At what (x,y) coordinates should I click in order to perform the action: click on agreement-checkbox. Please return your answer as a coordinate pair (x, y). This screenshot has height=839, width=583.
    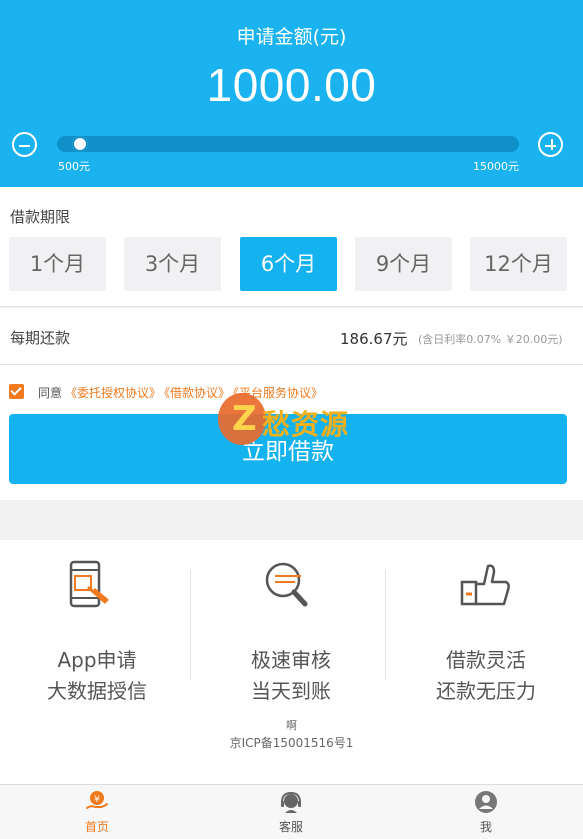
    Looking at the image, I should click on (16, 391).